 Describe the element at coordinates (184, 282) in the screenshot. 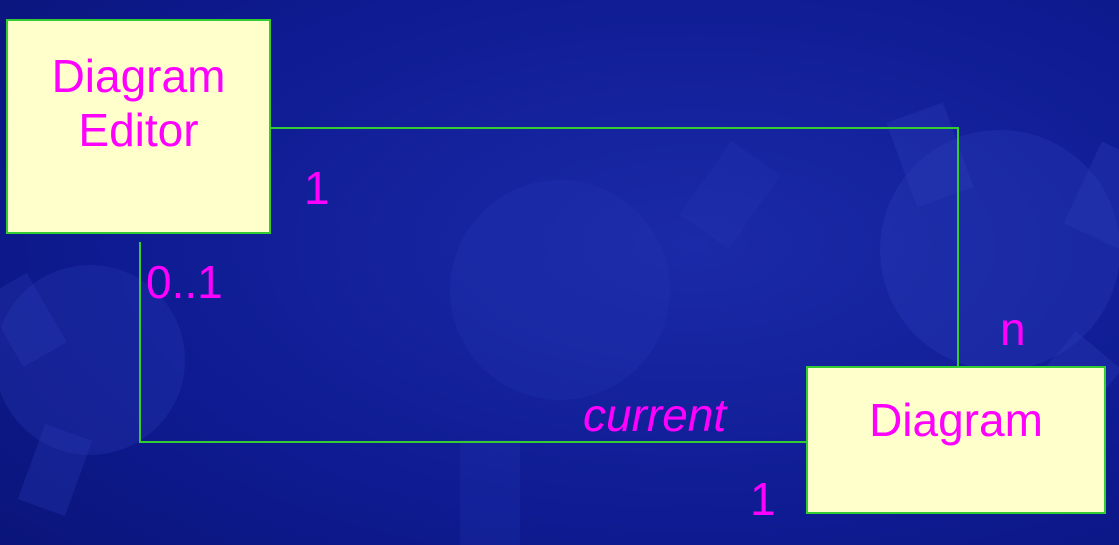

I see `multiplicity-current-editor-end: 0..1` at that location.